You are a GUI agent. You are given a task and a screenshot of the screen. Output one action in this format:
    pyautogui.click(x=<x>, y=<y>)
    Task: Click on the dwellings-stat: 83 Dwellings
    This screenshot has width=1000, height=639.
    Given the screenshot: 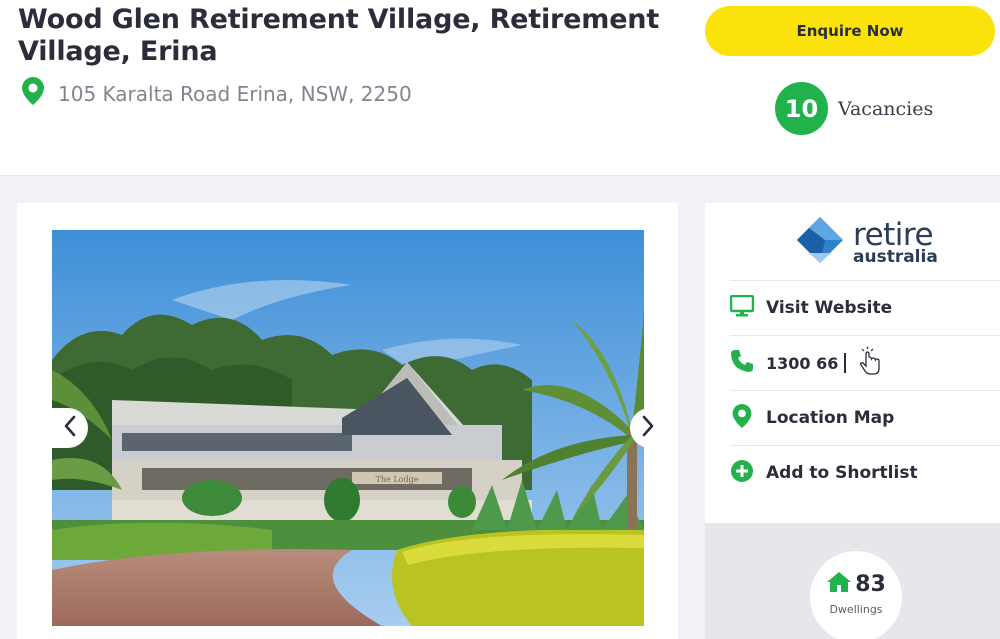 What is the action you would take?
    pyautogui.click(x=856, y=595)
    